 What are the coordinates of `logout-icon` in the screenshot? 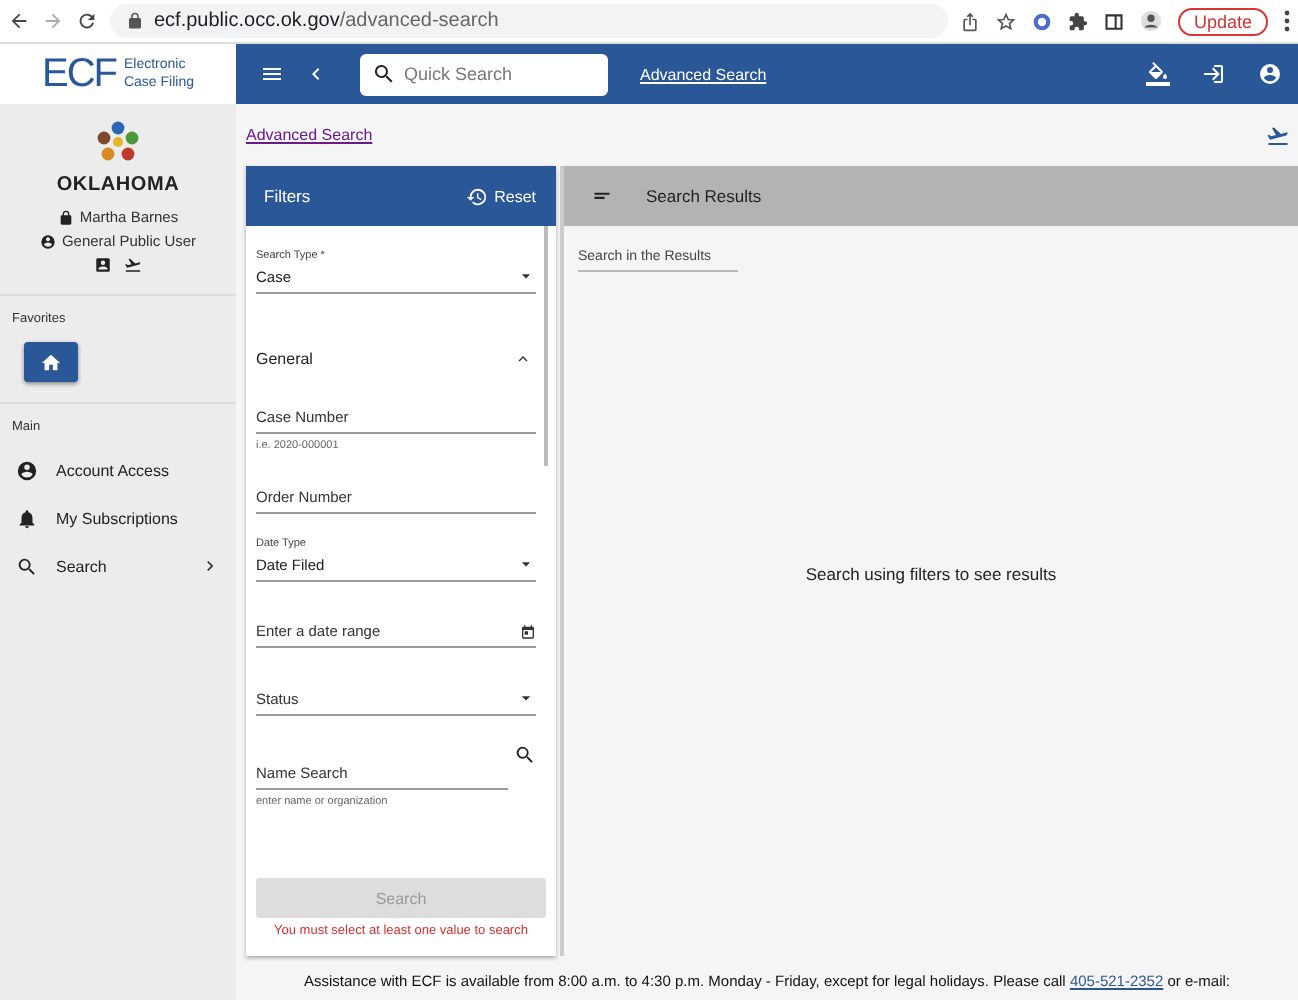 It's located at (1214, 74).